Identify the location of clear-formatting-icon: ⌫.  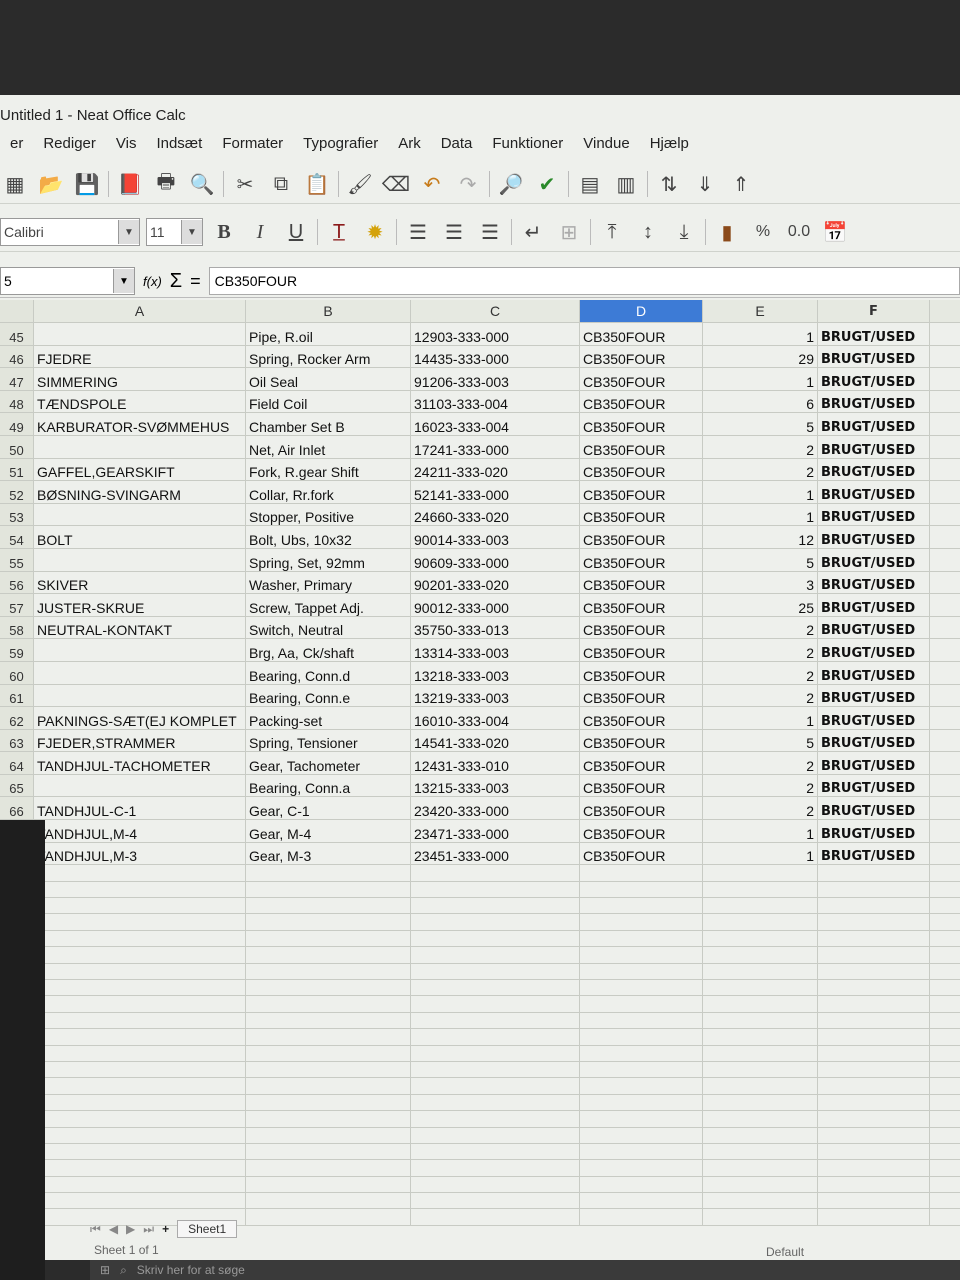
(396, 184).